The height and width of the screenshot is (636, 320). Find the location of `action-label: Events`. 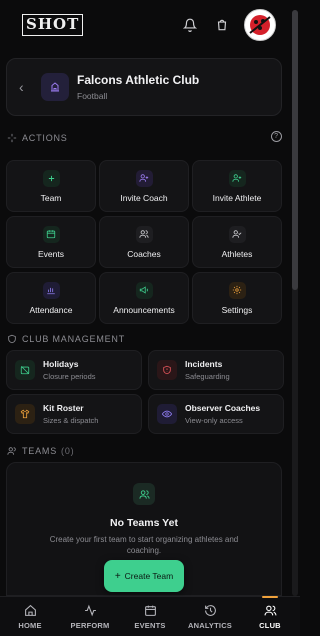

action-label: Events is located at coordinates (51, 253).